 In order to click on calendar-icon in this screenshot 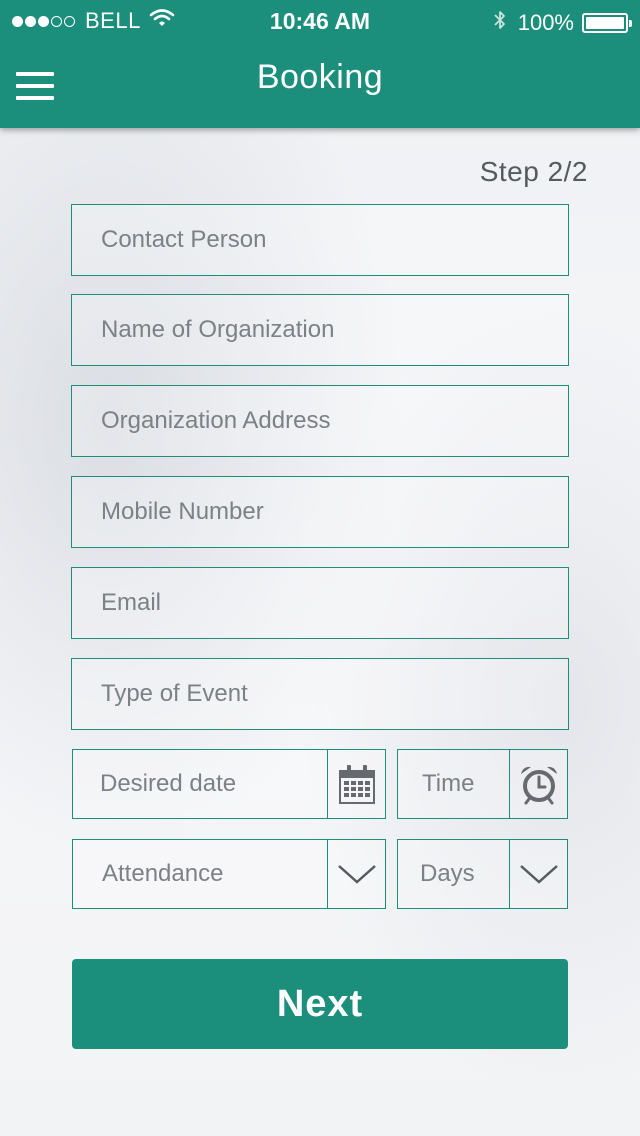, I will do `click(356, 784)`.